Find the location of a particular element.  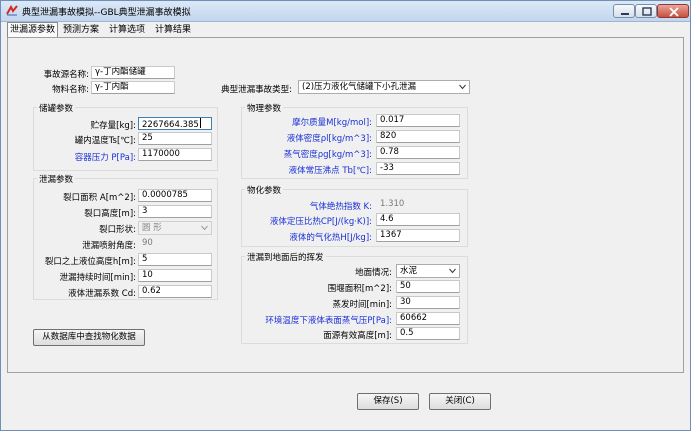

vessel-pressure-label: 容器压力 P[Pa]: is located at coordinates (105, 158).